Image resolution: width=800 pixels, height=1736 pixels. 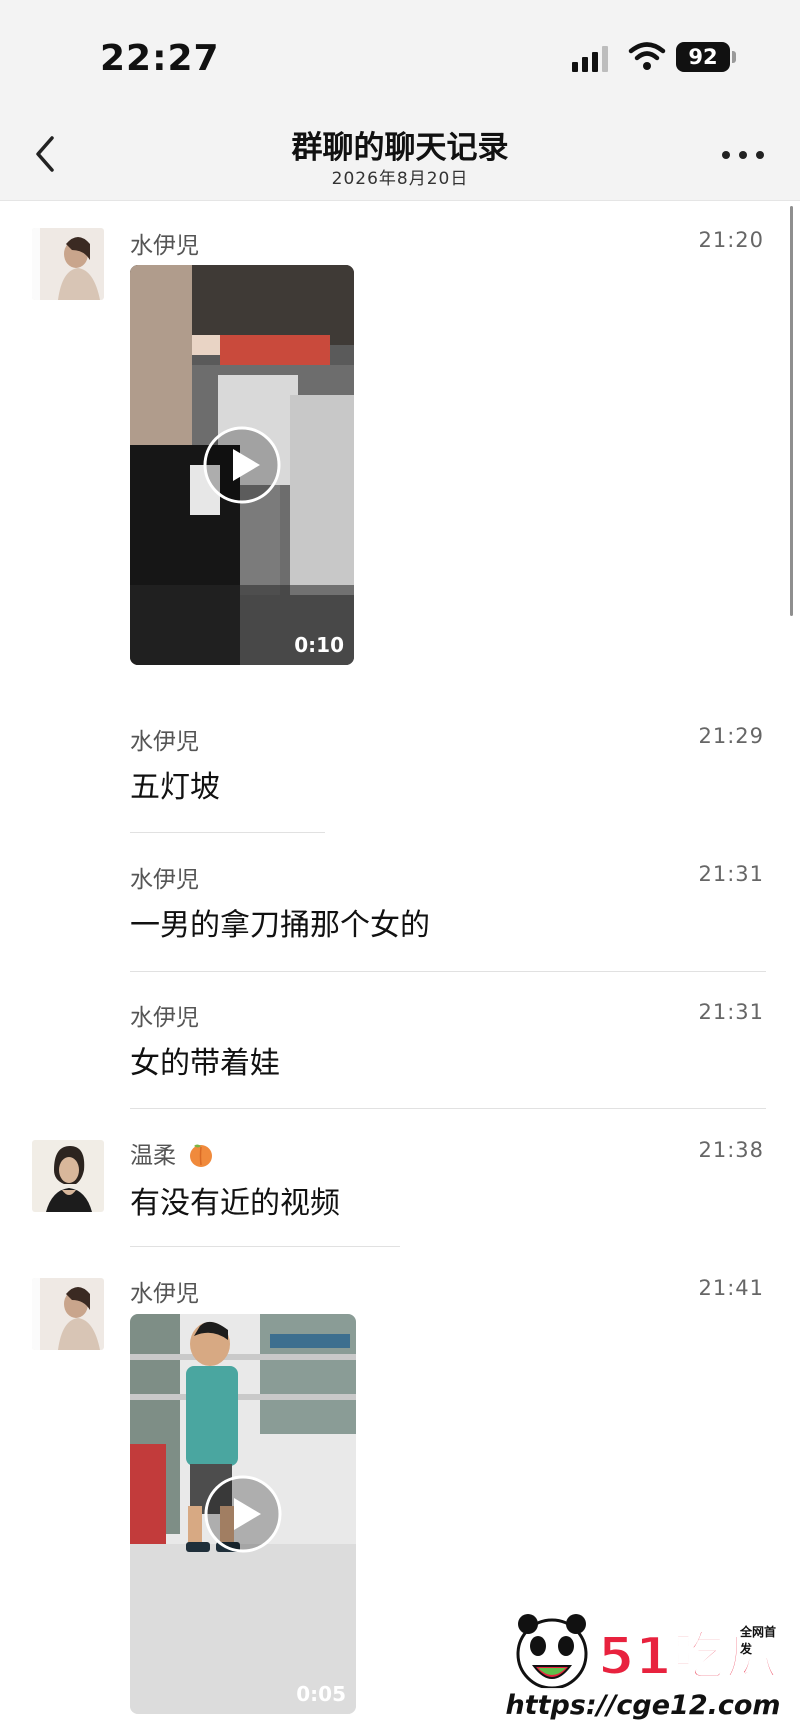 What do you see at coordinates (703, 57) in the screenshot?
I see `battery-indicator: 92` at bounding box center [703, 57].